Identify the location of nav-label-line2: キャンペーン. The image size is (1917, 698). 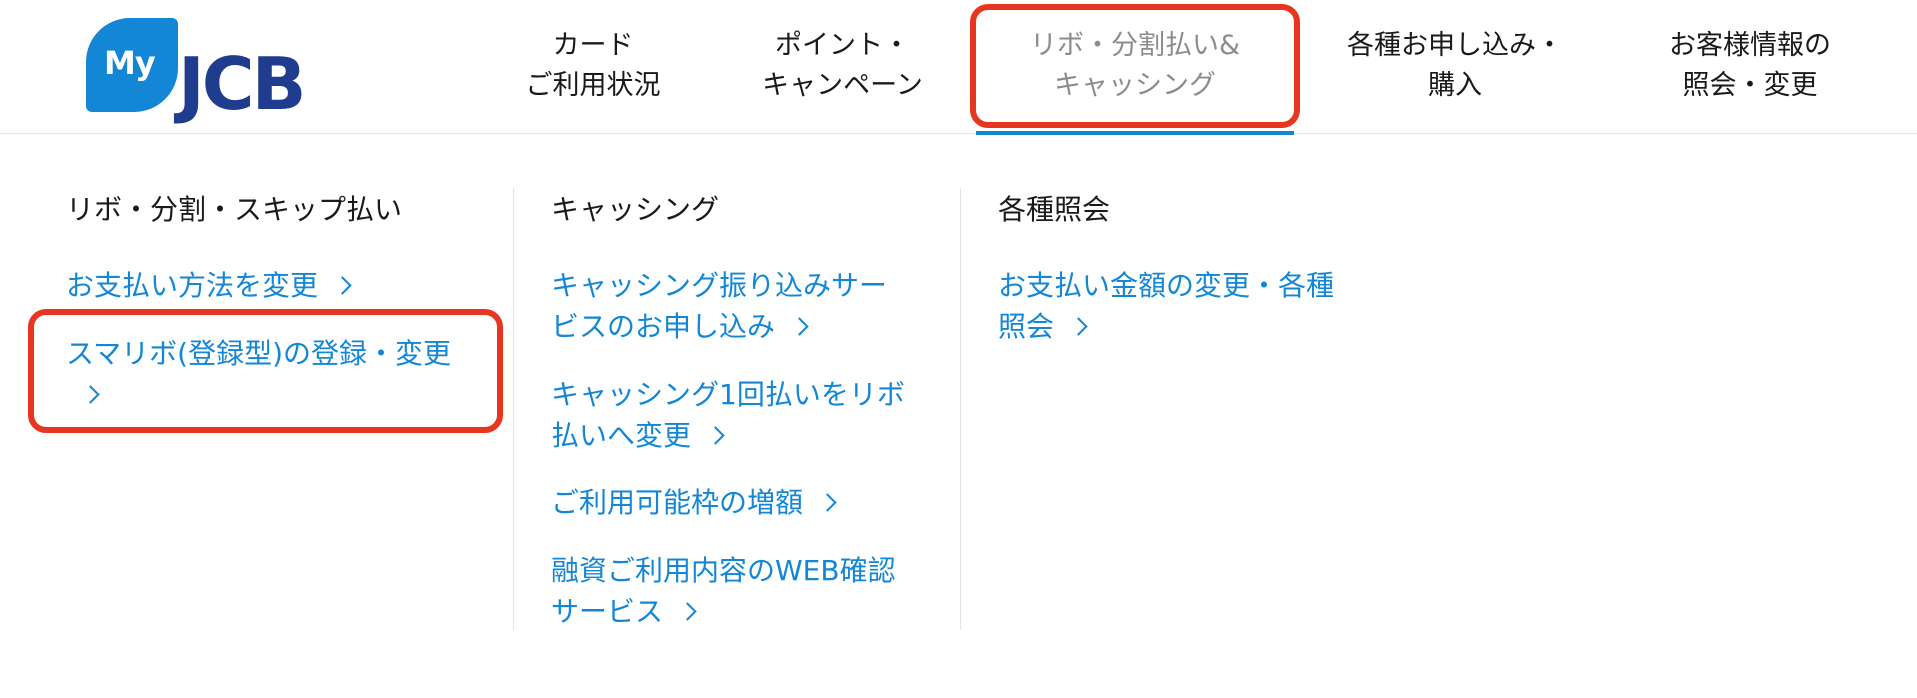
(842, 85).